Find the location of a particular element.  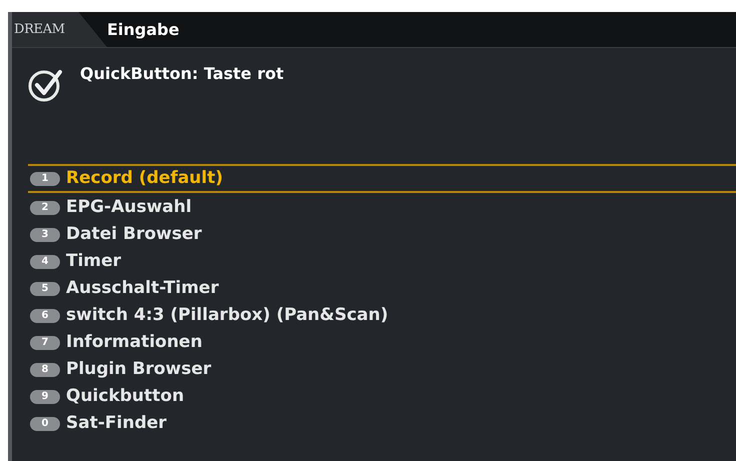

number-key: 8 is located at coordinates (45, 369).